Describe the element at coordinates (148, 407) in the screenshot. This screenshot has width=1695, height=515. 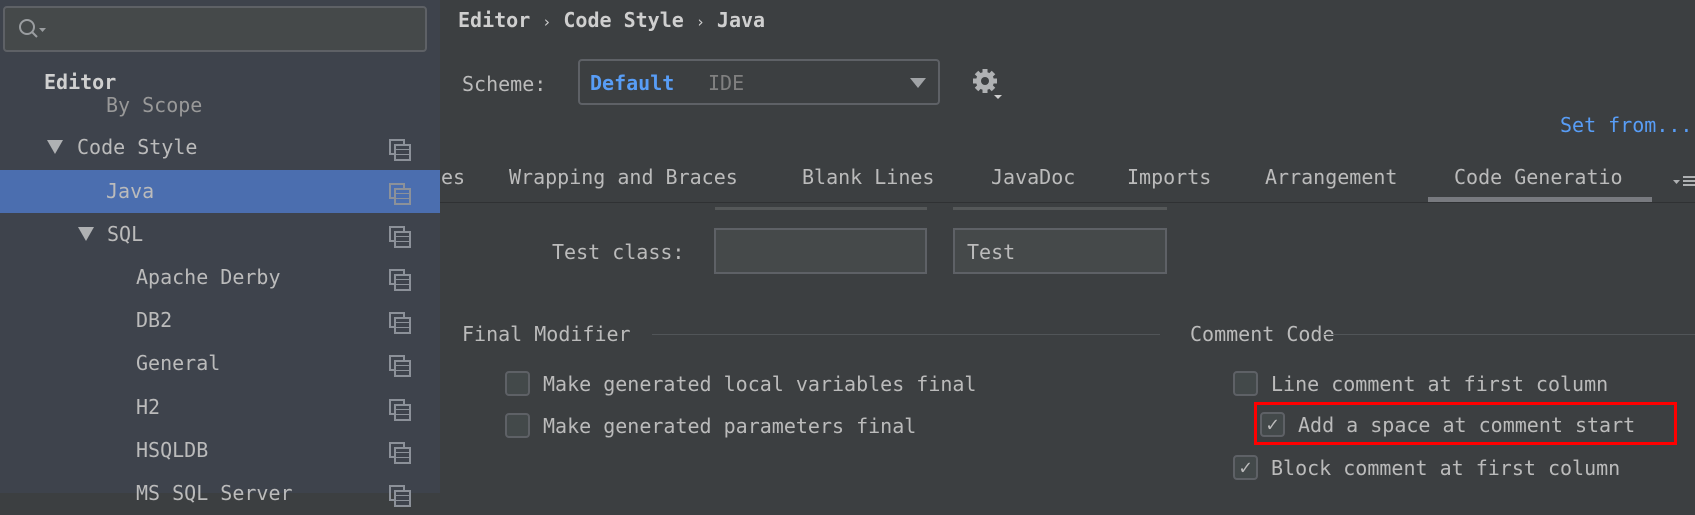
I see `item-label: H2` at that location.